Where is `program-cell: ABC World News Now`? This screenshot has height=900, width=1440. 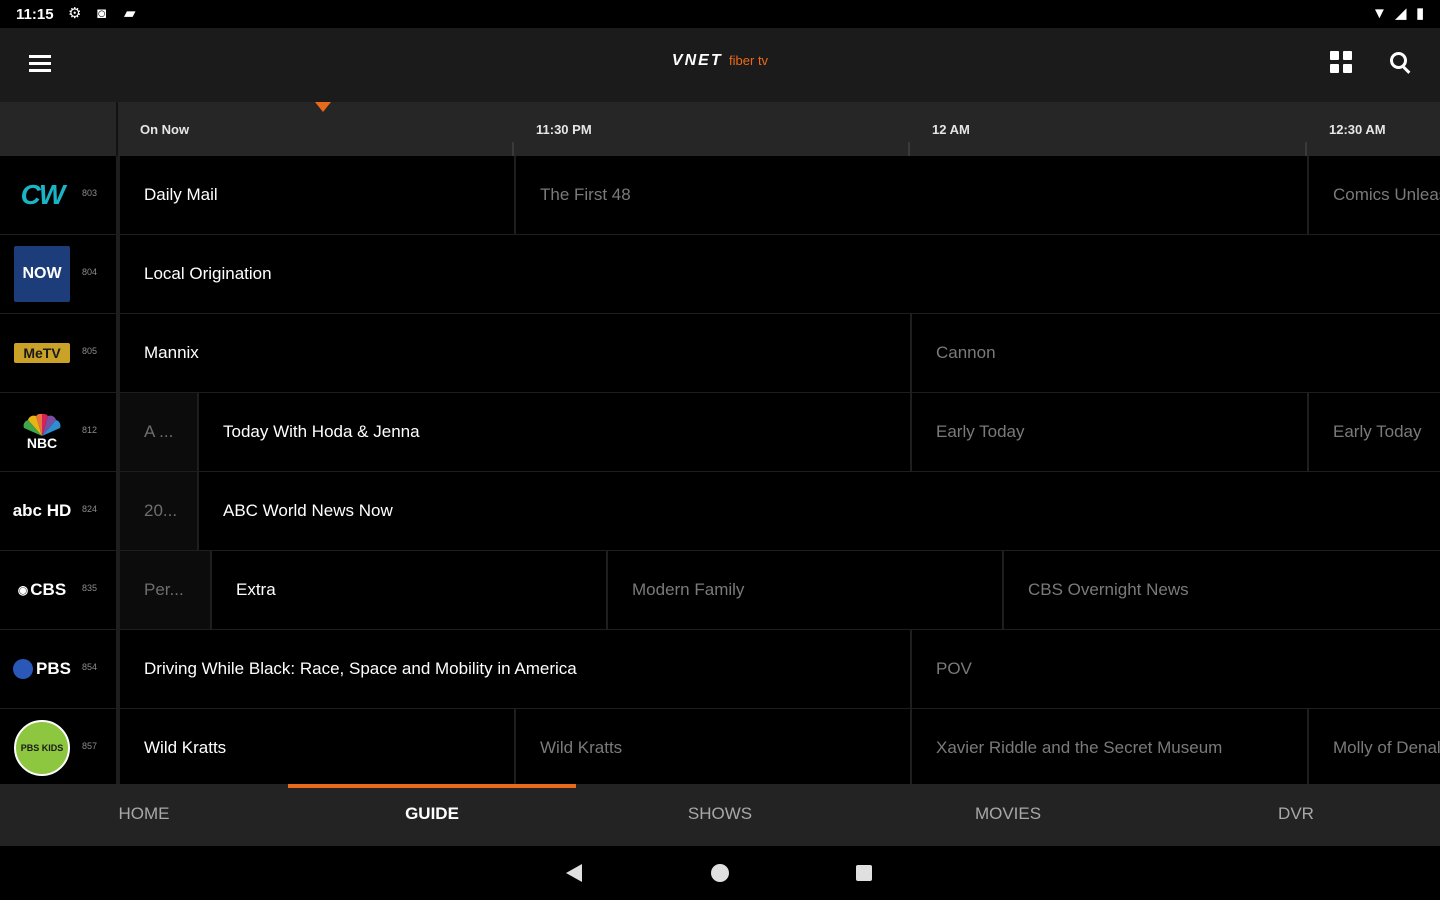
program-cell: ABC World News Now is located at coordinates (818, 511).